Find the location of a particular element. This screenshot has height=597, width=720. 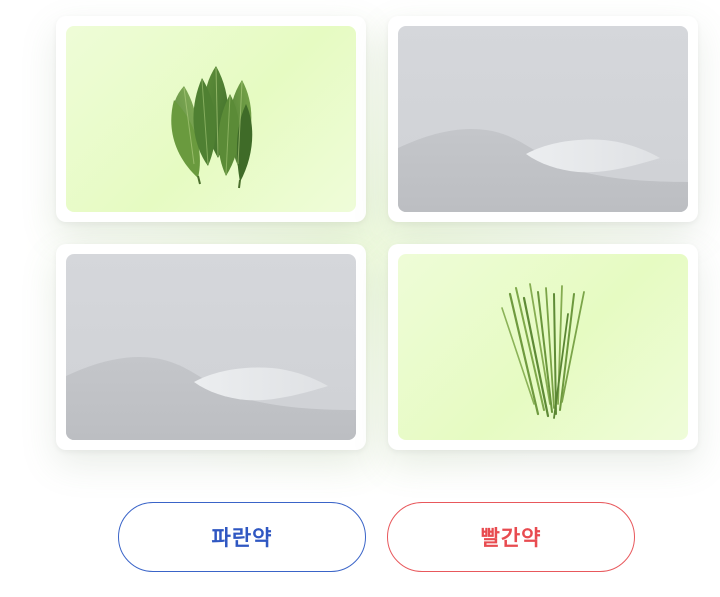

chive-stems-icon is located at coordinates (543, 351).